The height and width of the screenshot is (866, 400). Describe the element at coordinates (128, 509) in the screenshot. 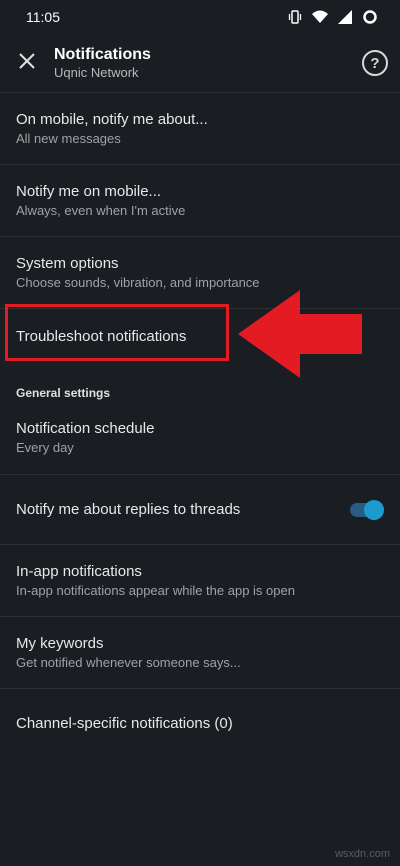

I see `list-item-title: Notify me about replies to threads` at that location.